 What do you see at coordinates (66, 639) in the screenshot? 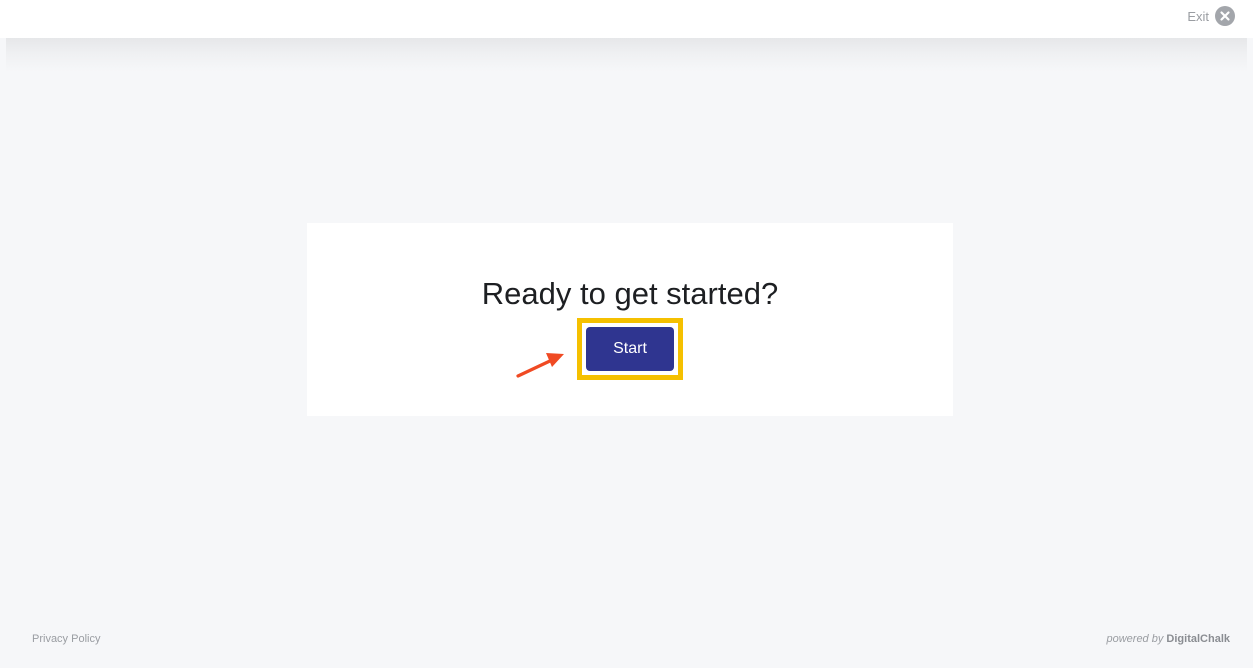
I see `privacy-policy-link: Privacy Policy` at bounding box center [66, 639].